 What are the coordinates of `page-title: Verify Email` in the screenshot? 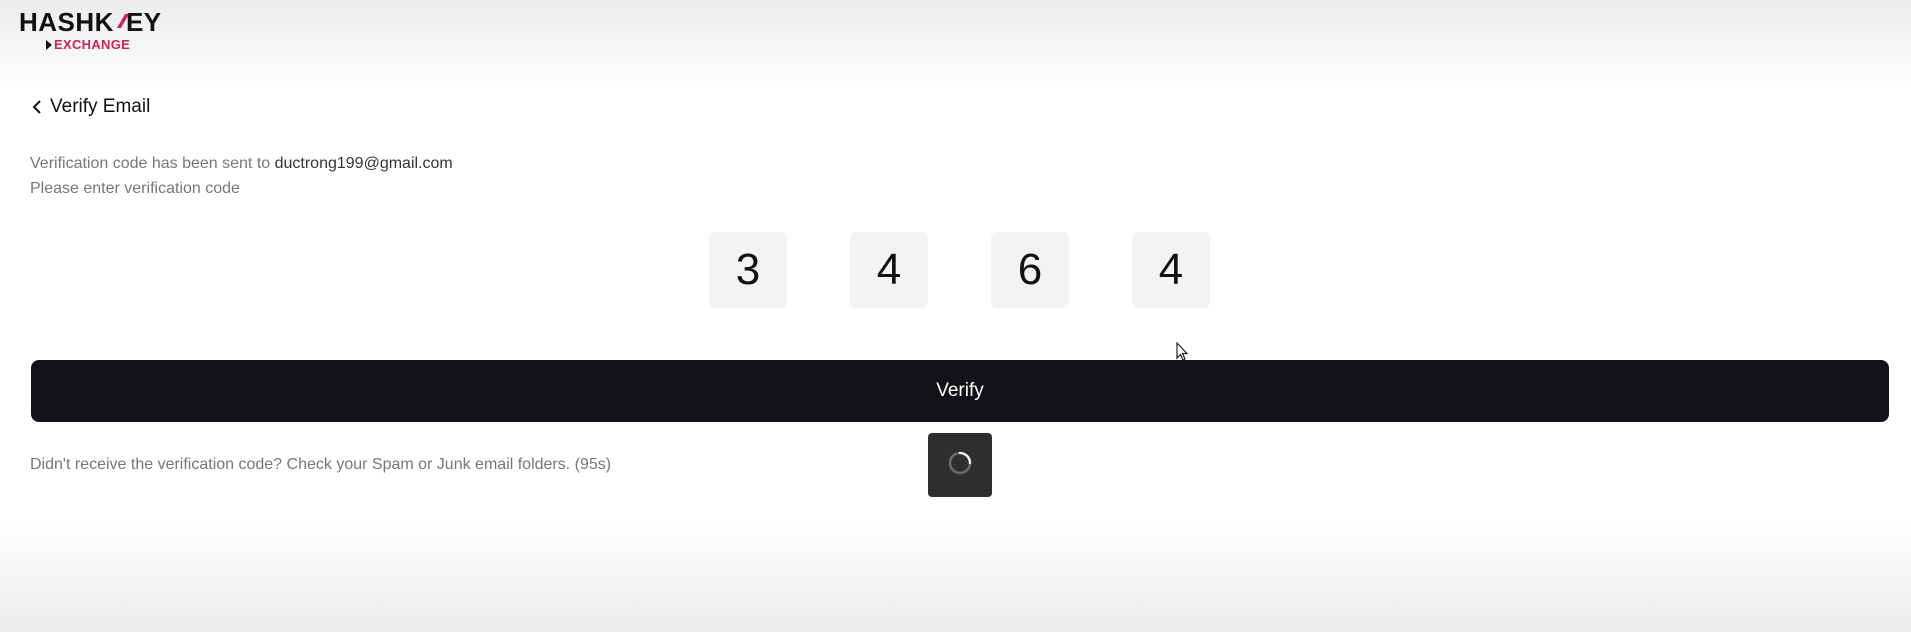 It's located at (100, 106).